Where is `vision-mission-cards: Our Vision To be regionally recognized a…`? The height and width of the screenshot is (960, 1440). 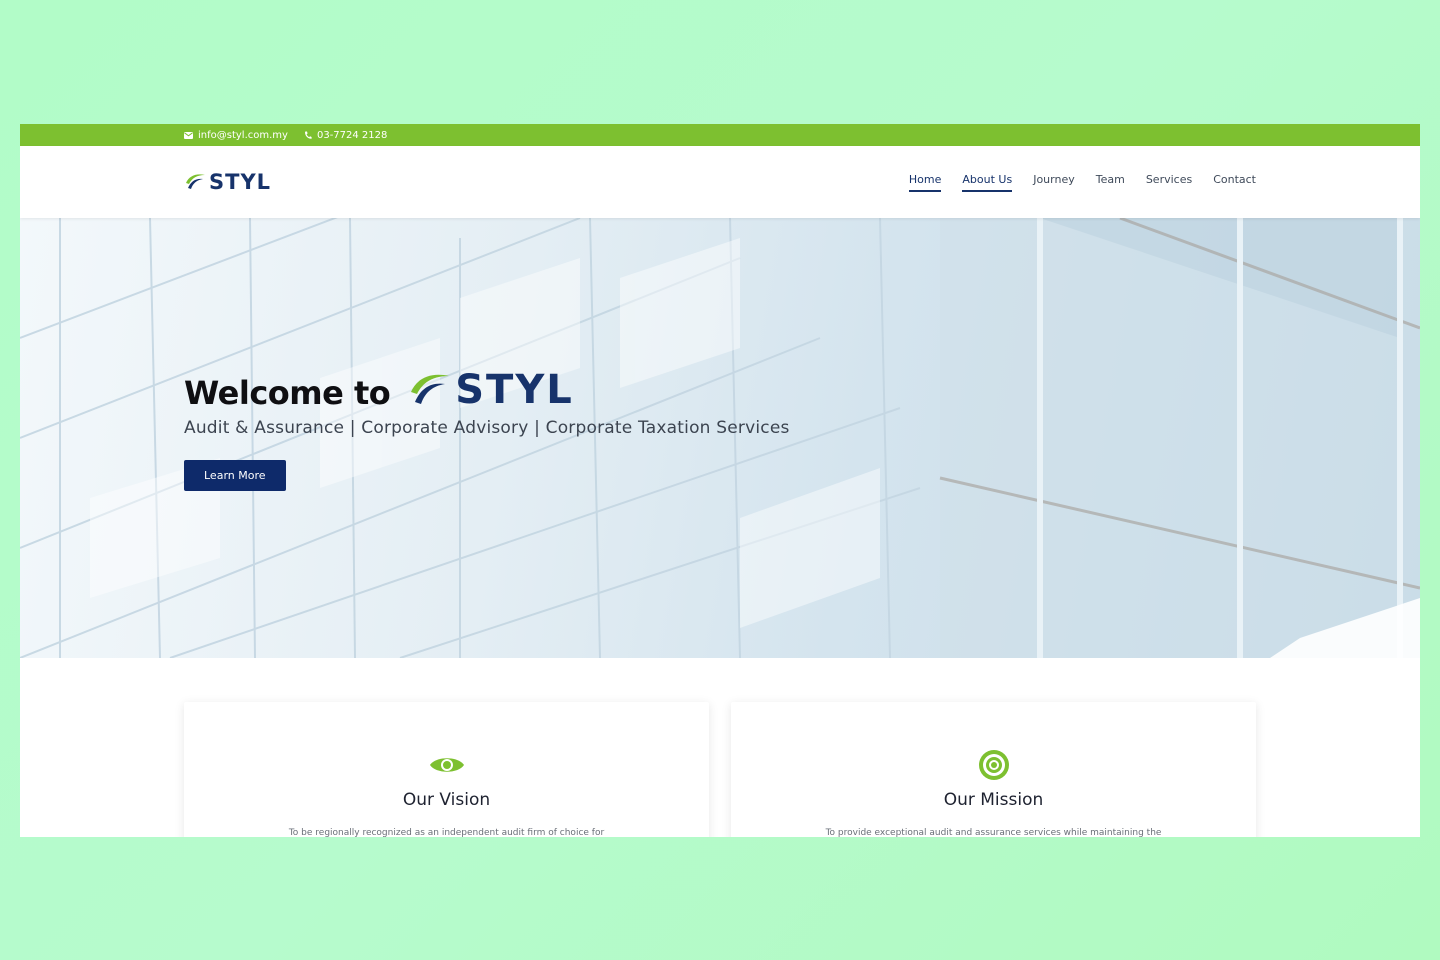 vision-mission-cards: Our Vision To be regionally recognized a… is located at coordinates (720, 769).